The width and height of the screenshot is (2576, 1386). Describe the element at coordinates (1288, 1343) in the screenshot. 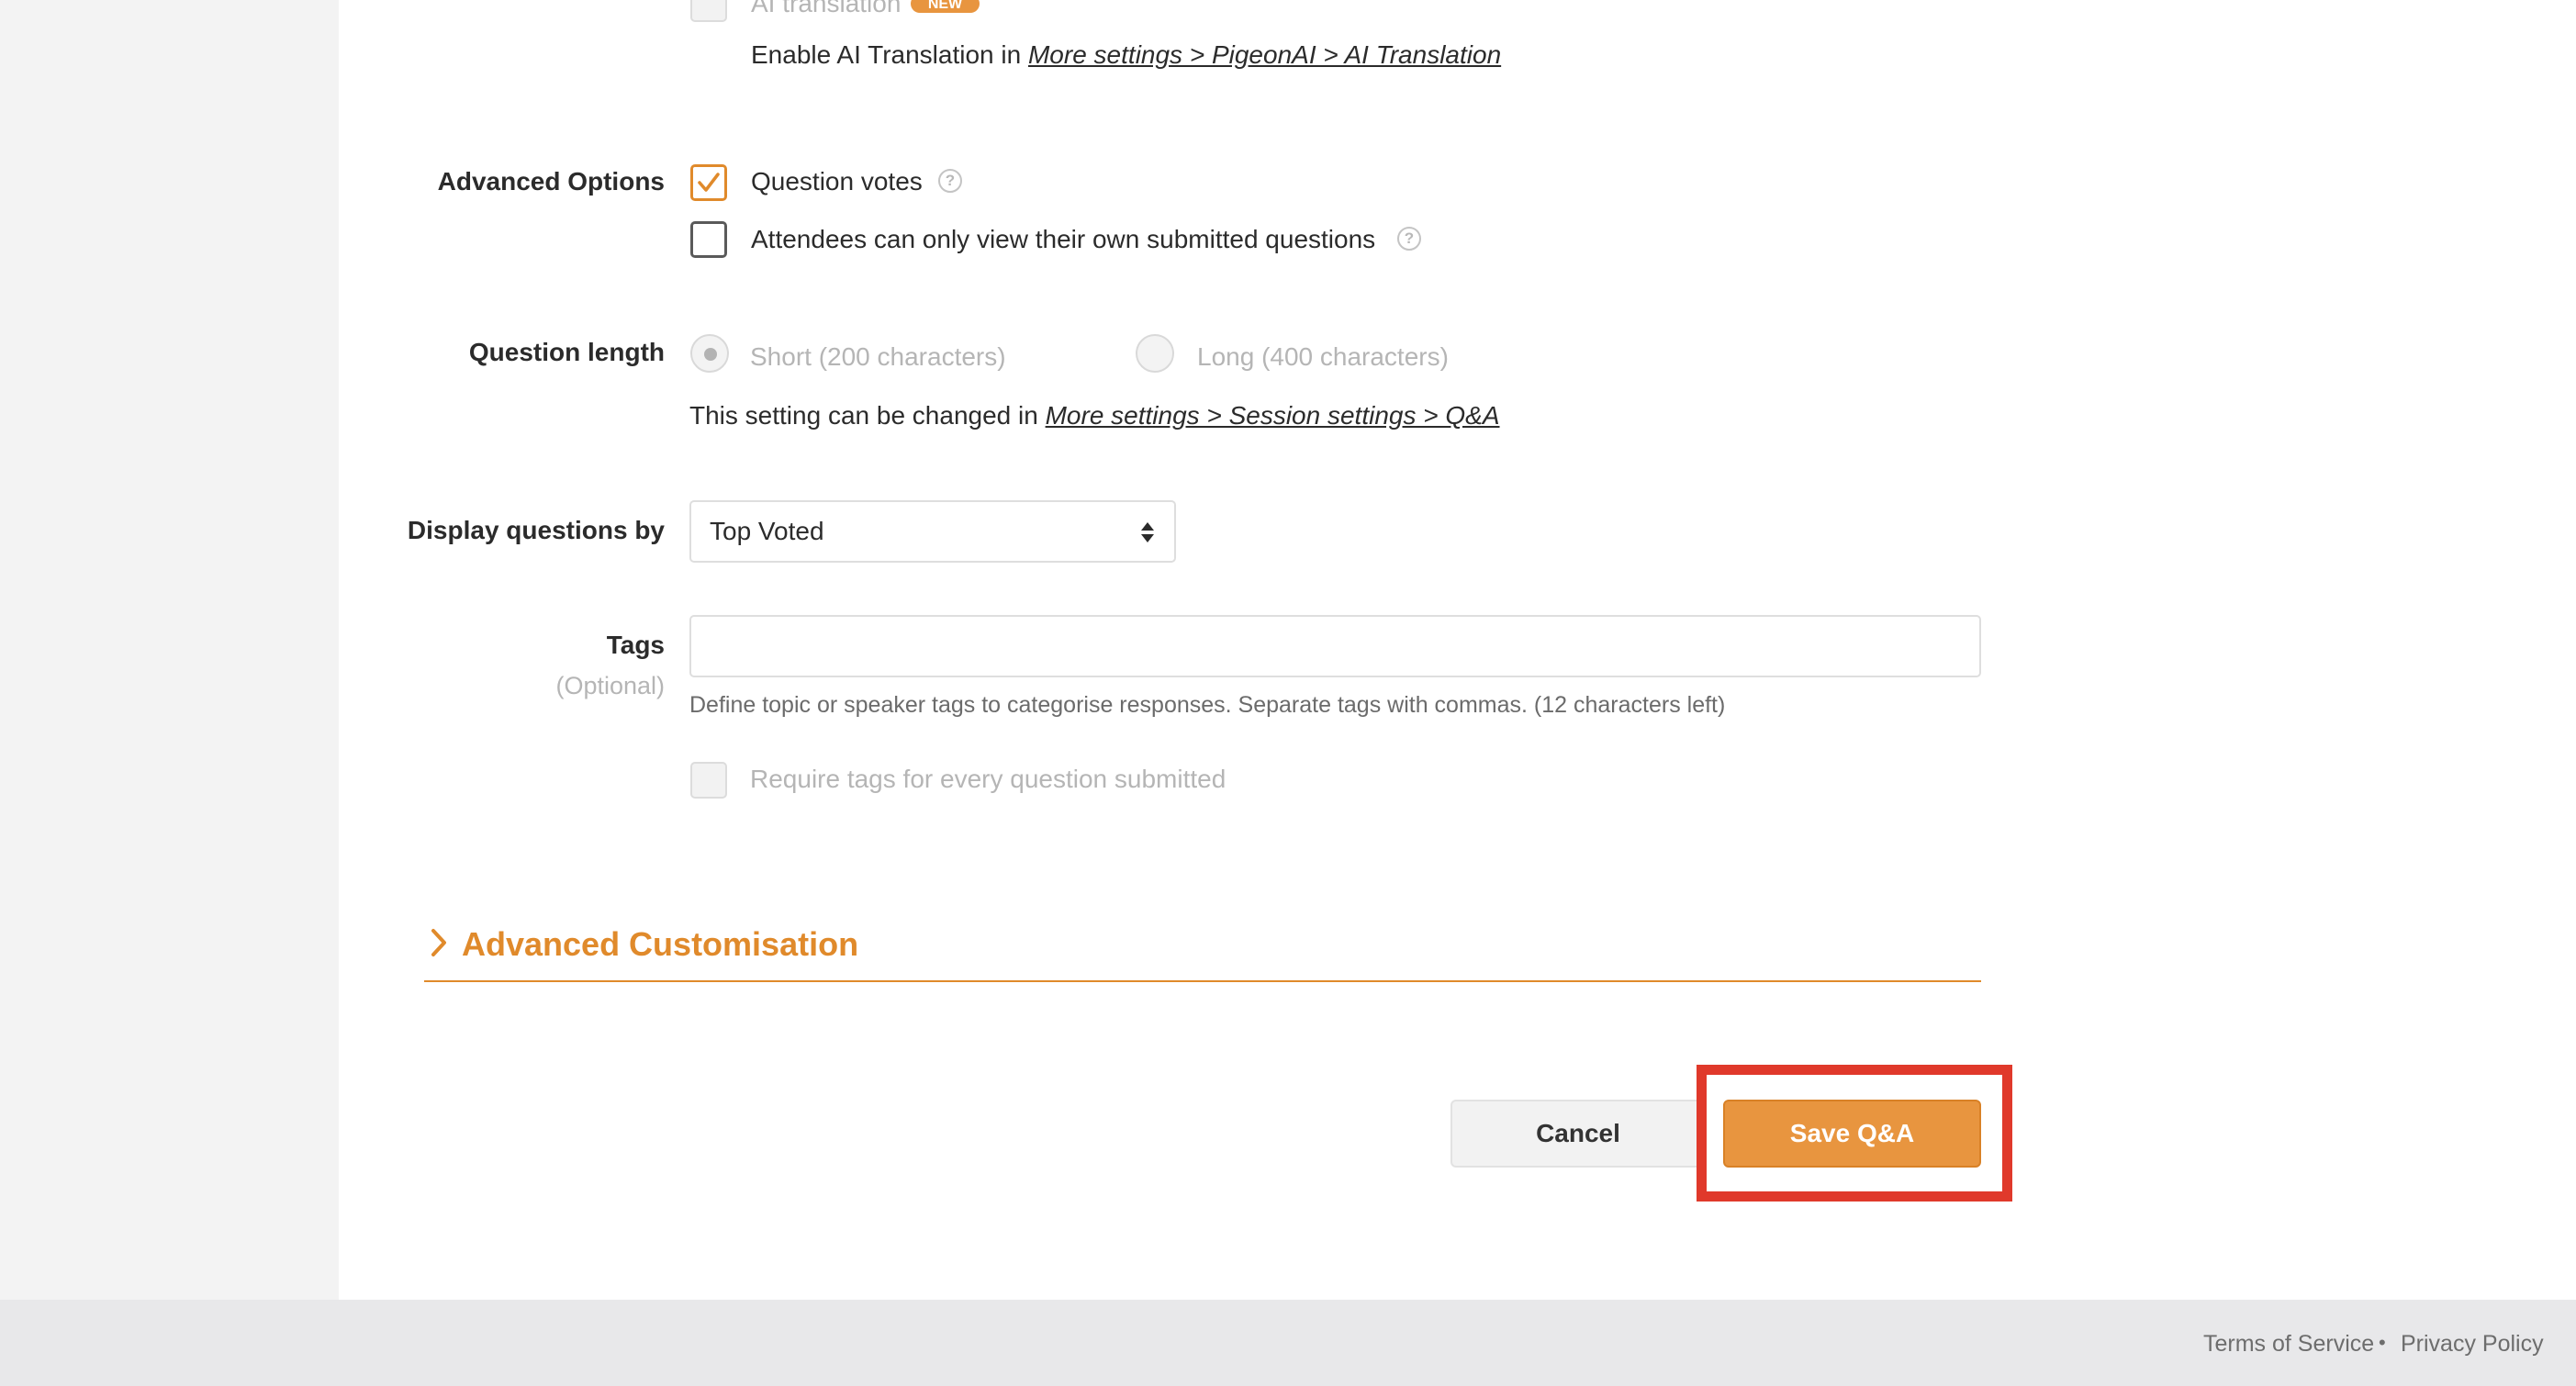

I see `footer: Terms of Service • Privacy Policy` at that location.